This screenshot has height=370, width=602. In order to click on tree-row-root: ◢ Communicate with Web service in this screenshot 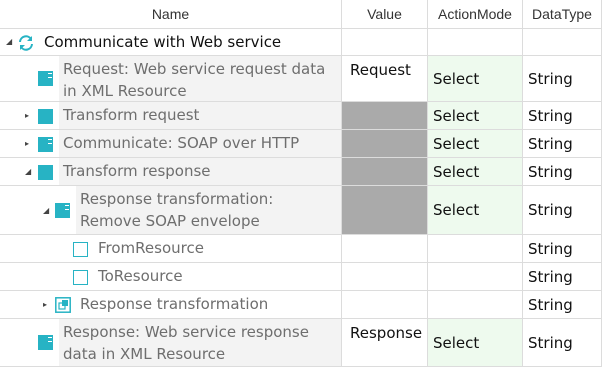, I will do `click(301, 42)`.